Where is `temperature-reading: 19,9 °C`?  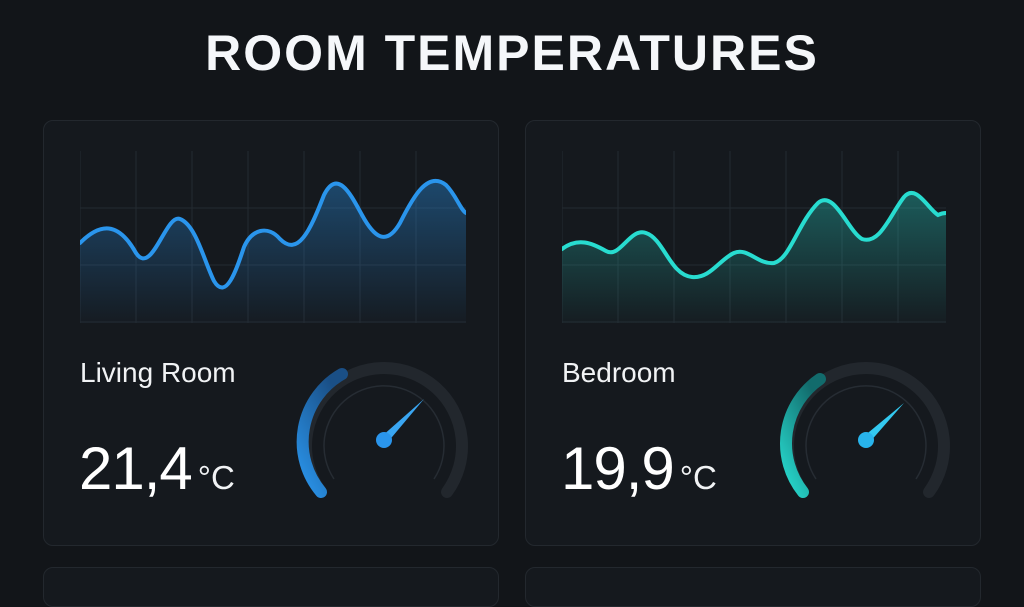
temperature-reading: 19,9 °C is located at coordinates (639, 469).